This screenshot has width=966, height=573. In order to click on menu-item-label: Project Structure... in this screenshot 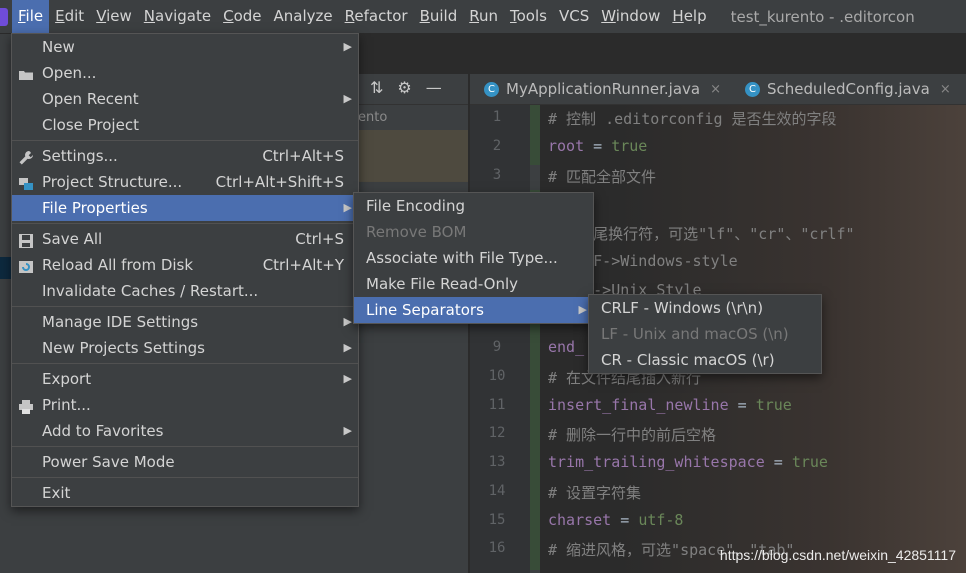, I will do `click(112, 182)`.